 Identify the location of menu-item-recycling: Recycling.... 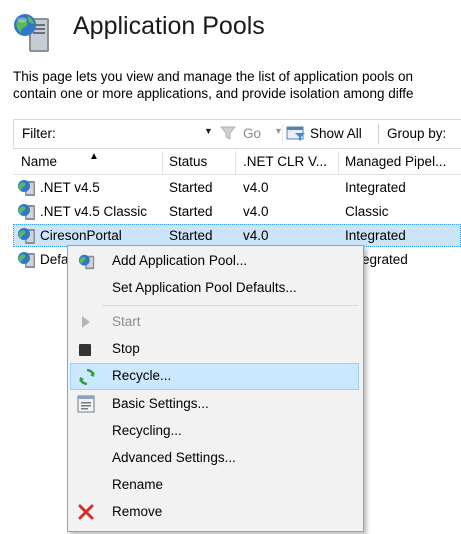
(214, 431).